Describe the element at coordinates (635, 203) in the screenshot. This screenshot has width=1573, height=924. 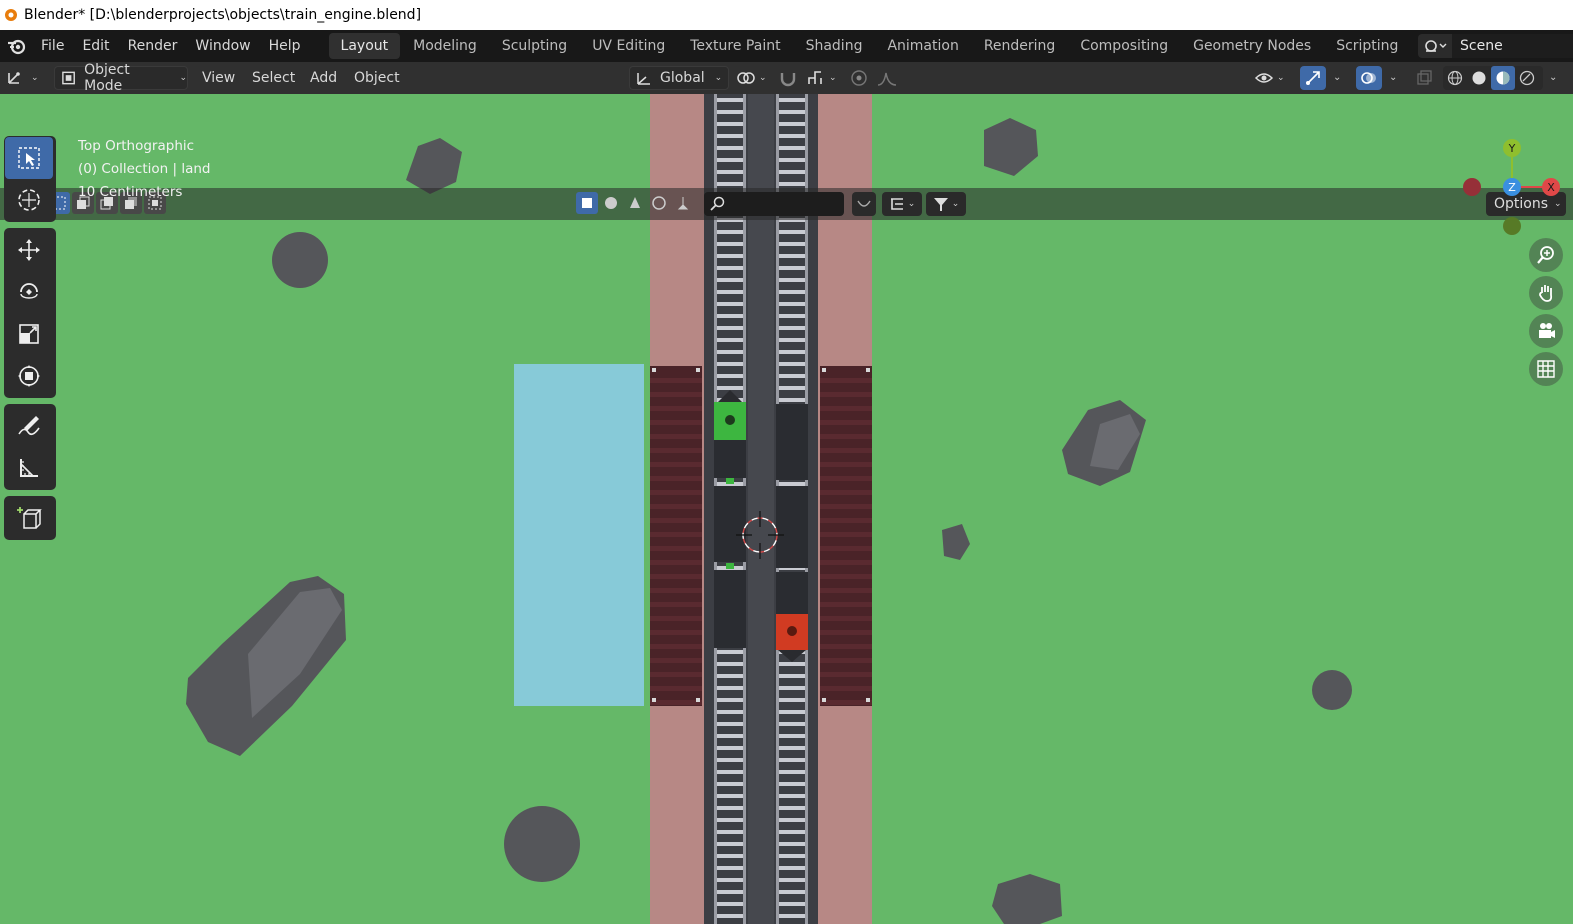
I see `light-filter-icon` at that location.